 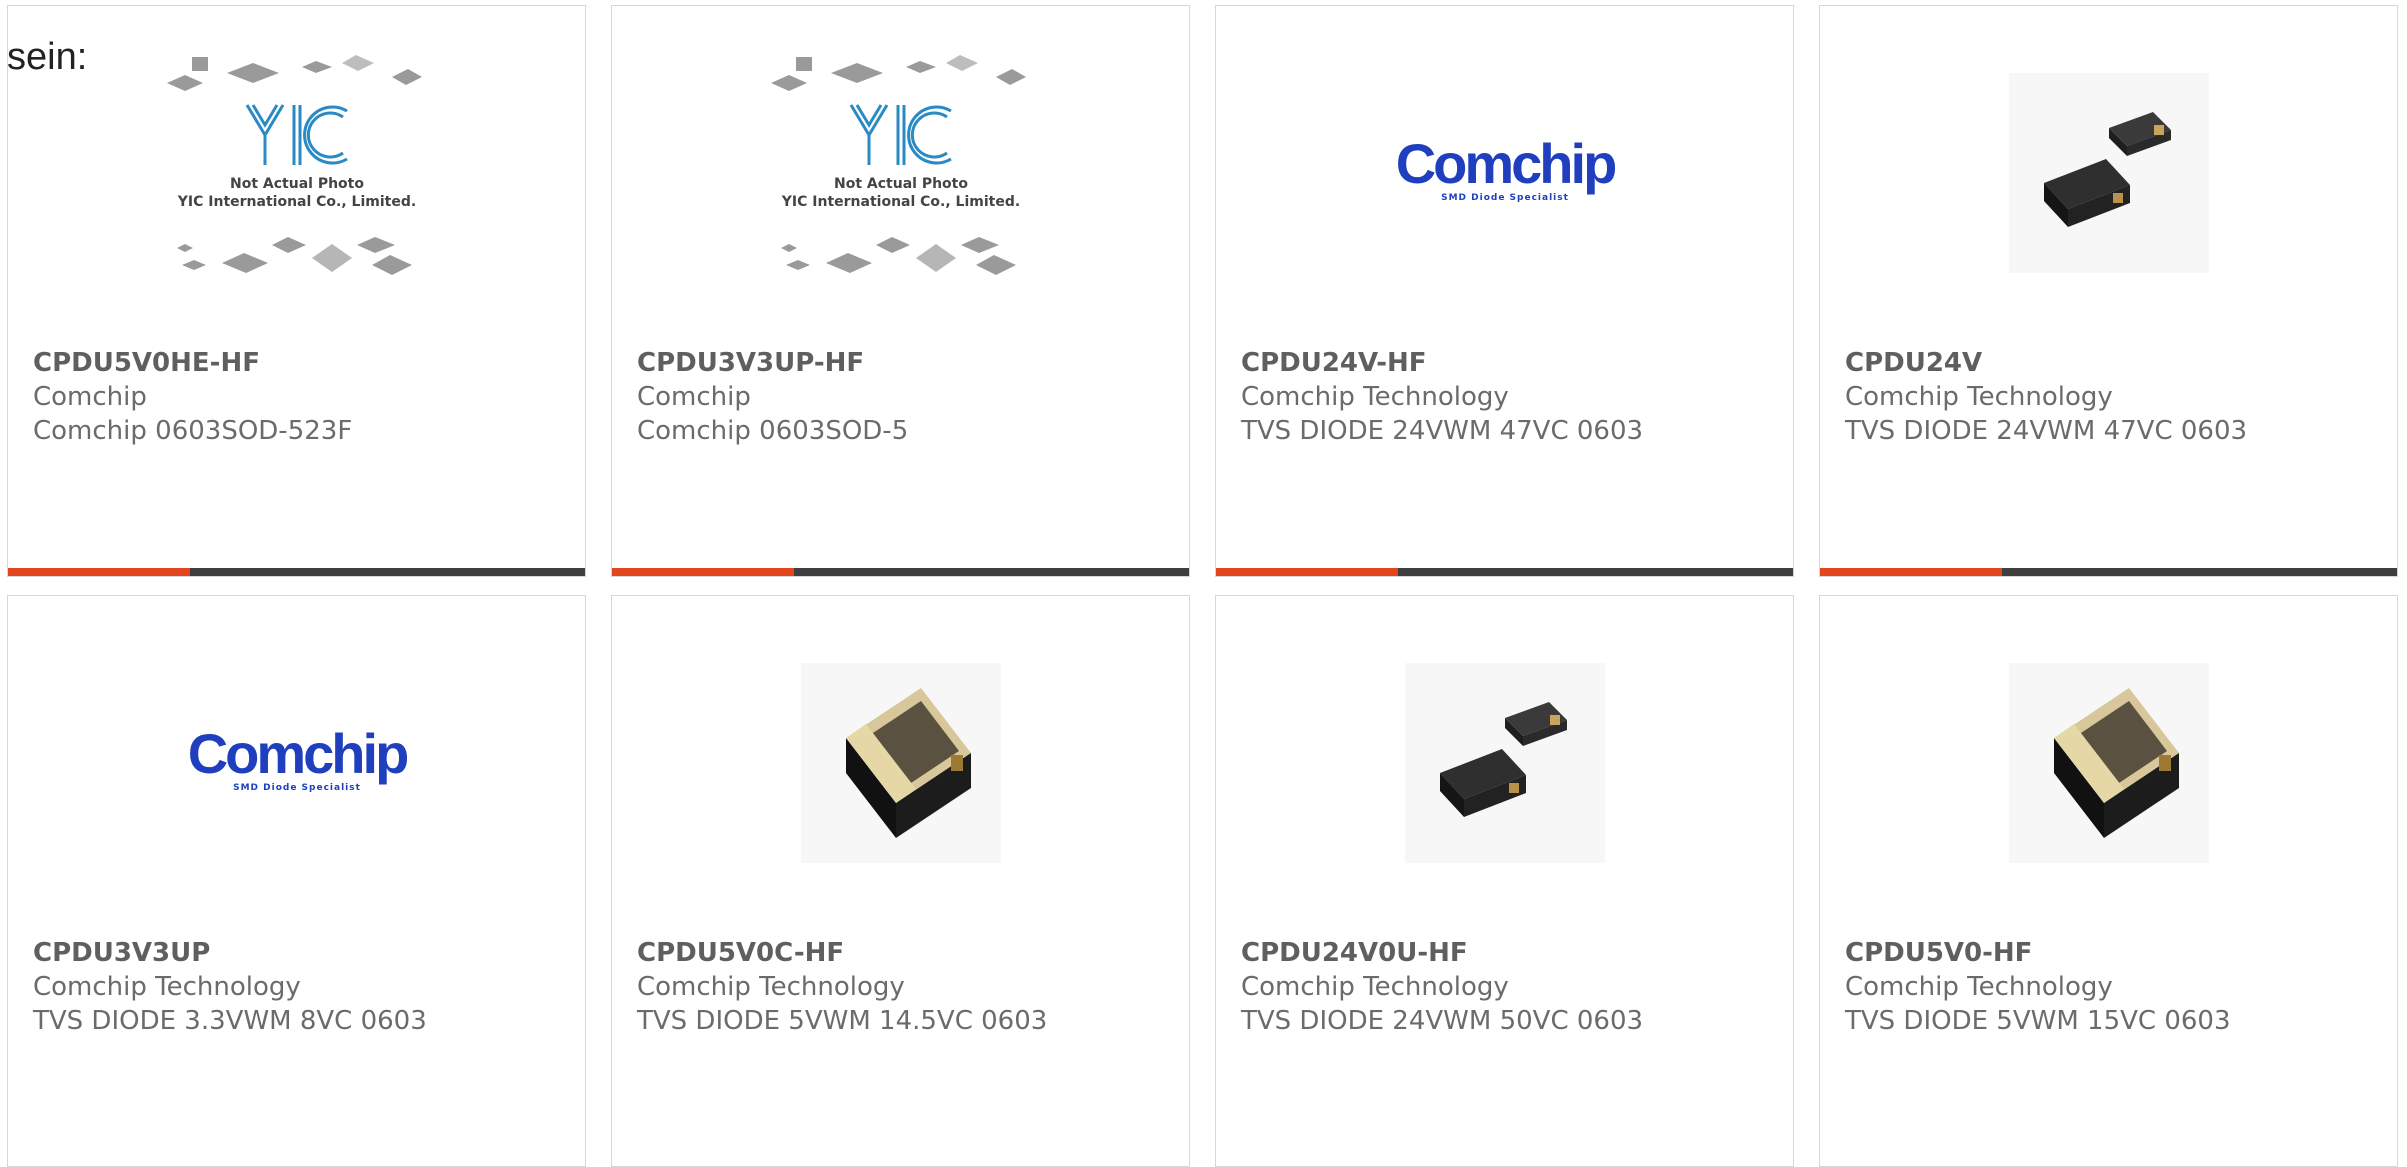 What do you see at coordinates (1442, 363) in the screenshot?
I see `part-number-link: CPDU24V-HF` at bounding box center [1442, 363].